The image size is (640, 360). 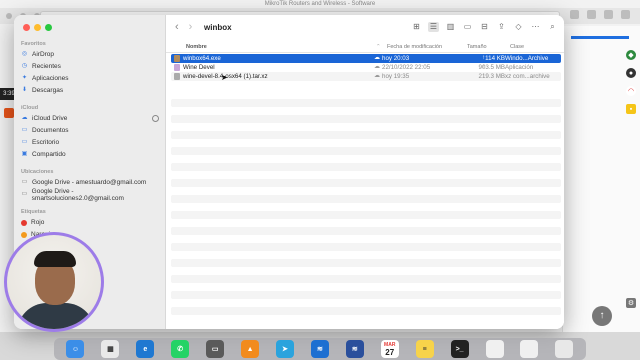 I want to click on settings-icon: ⚙, so click(x=631, y=303).